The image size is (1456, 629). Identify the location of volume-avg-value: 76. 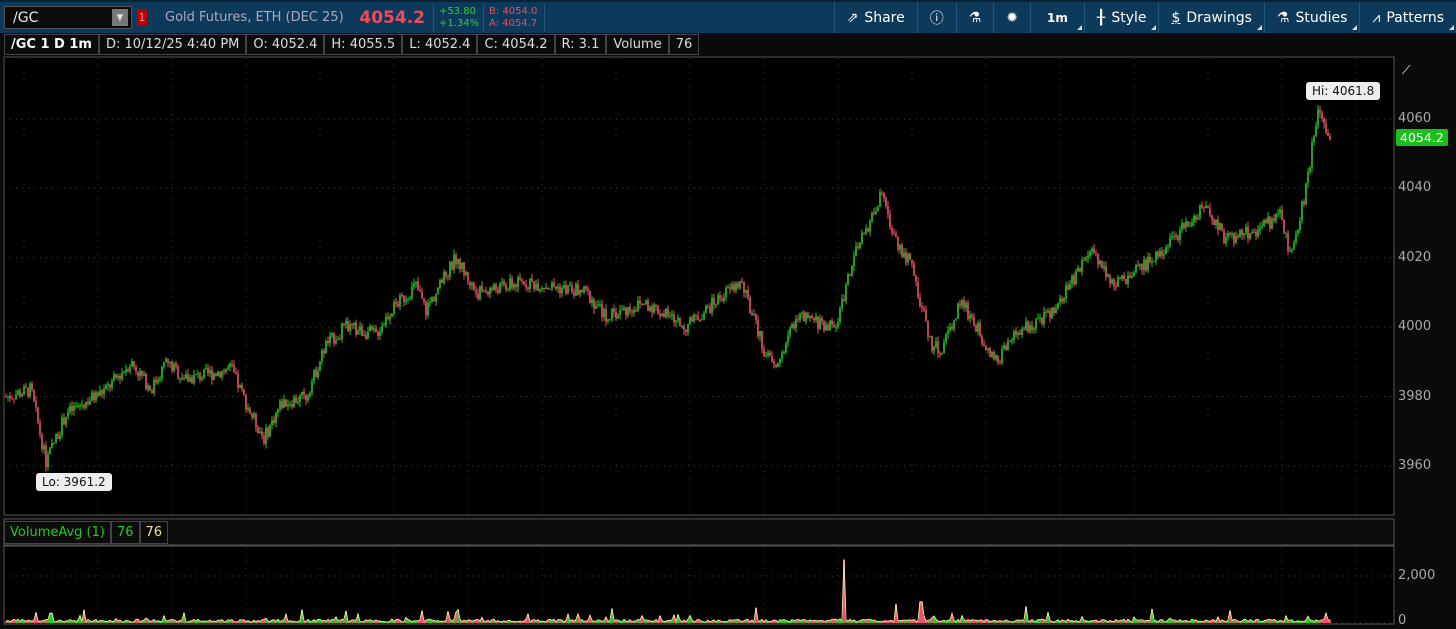
(154, 532).